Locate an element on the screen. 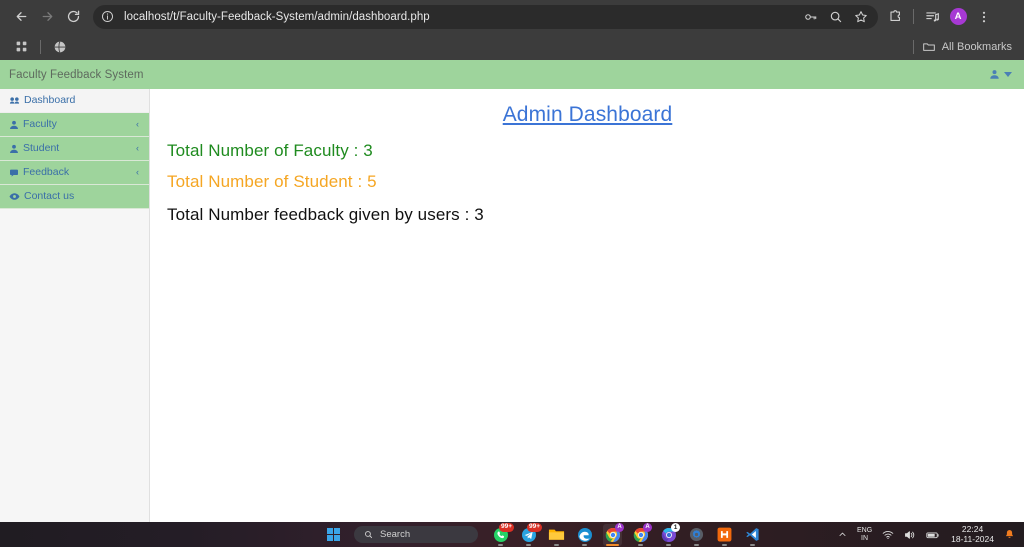 This screenshot has width=1024, height=547. sidebar-item-student: Student ‹ is located at coordinates (74, 149).